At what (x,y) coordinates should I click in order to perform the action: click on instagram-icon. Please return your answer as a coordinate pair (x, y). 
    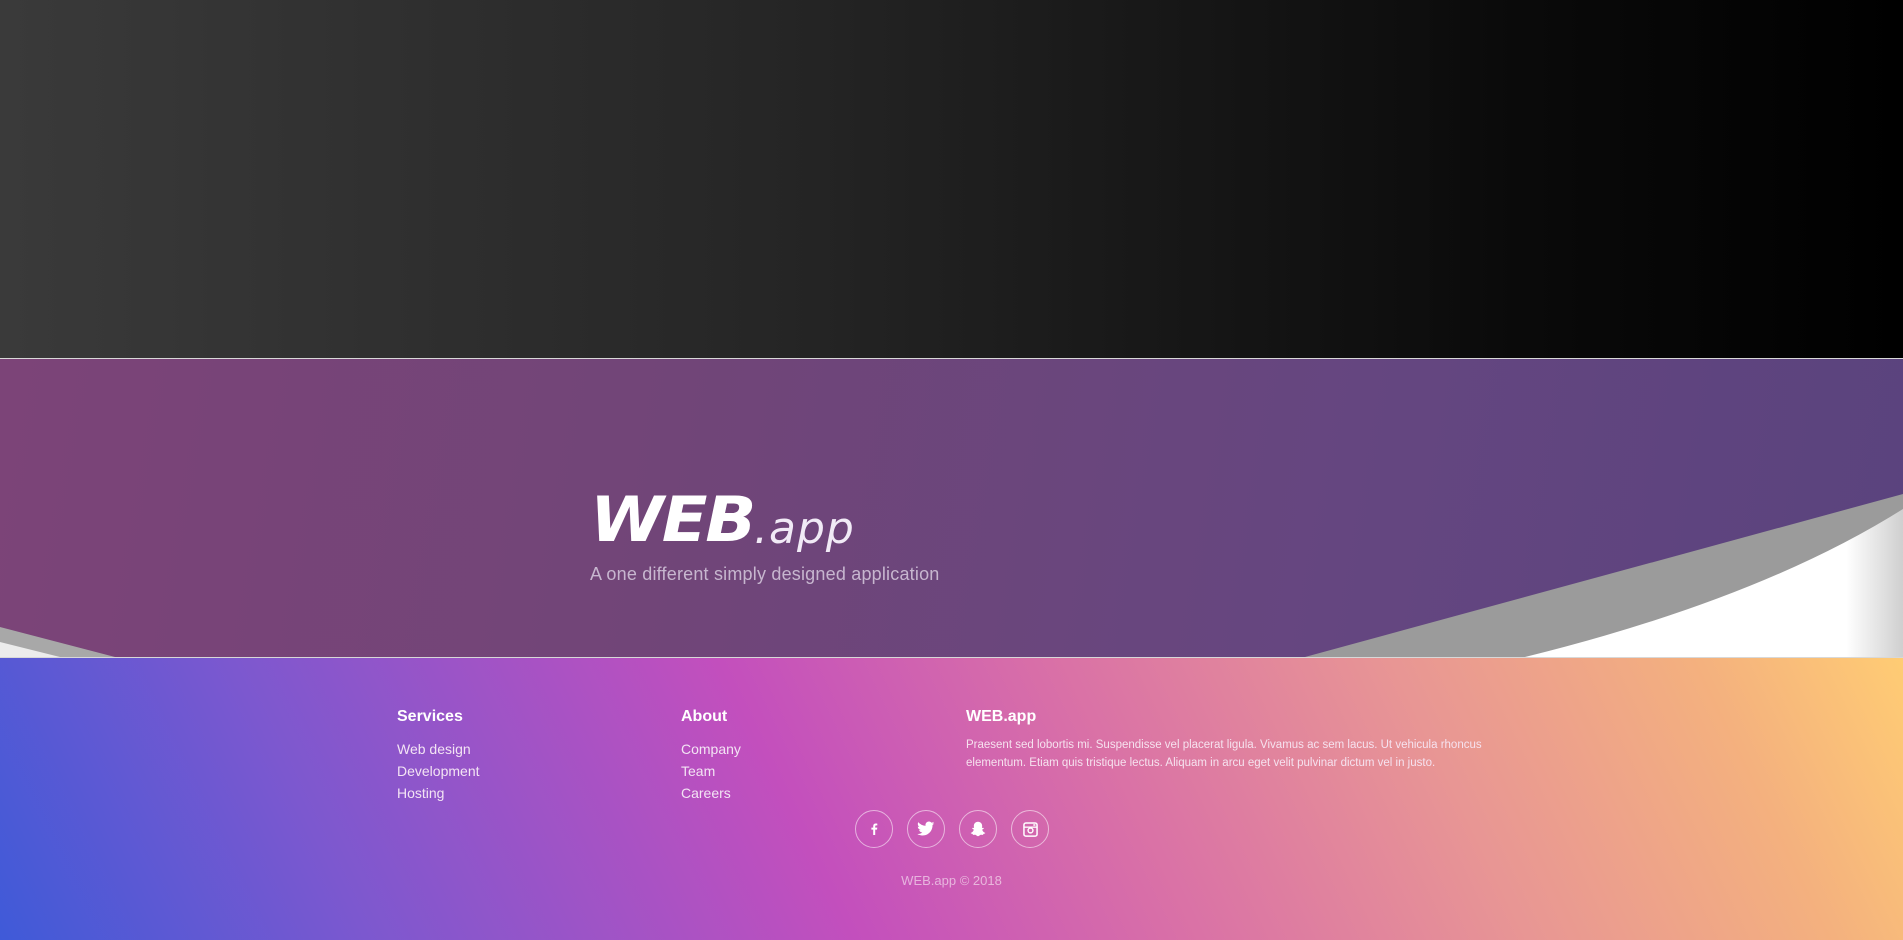
    Looking at the image, I should click on (1030, 829).